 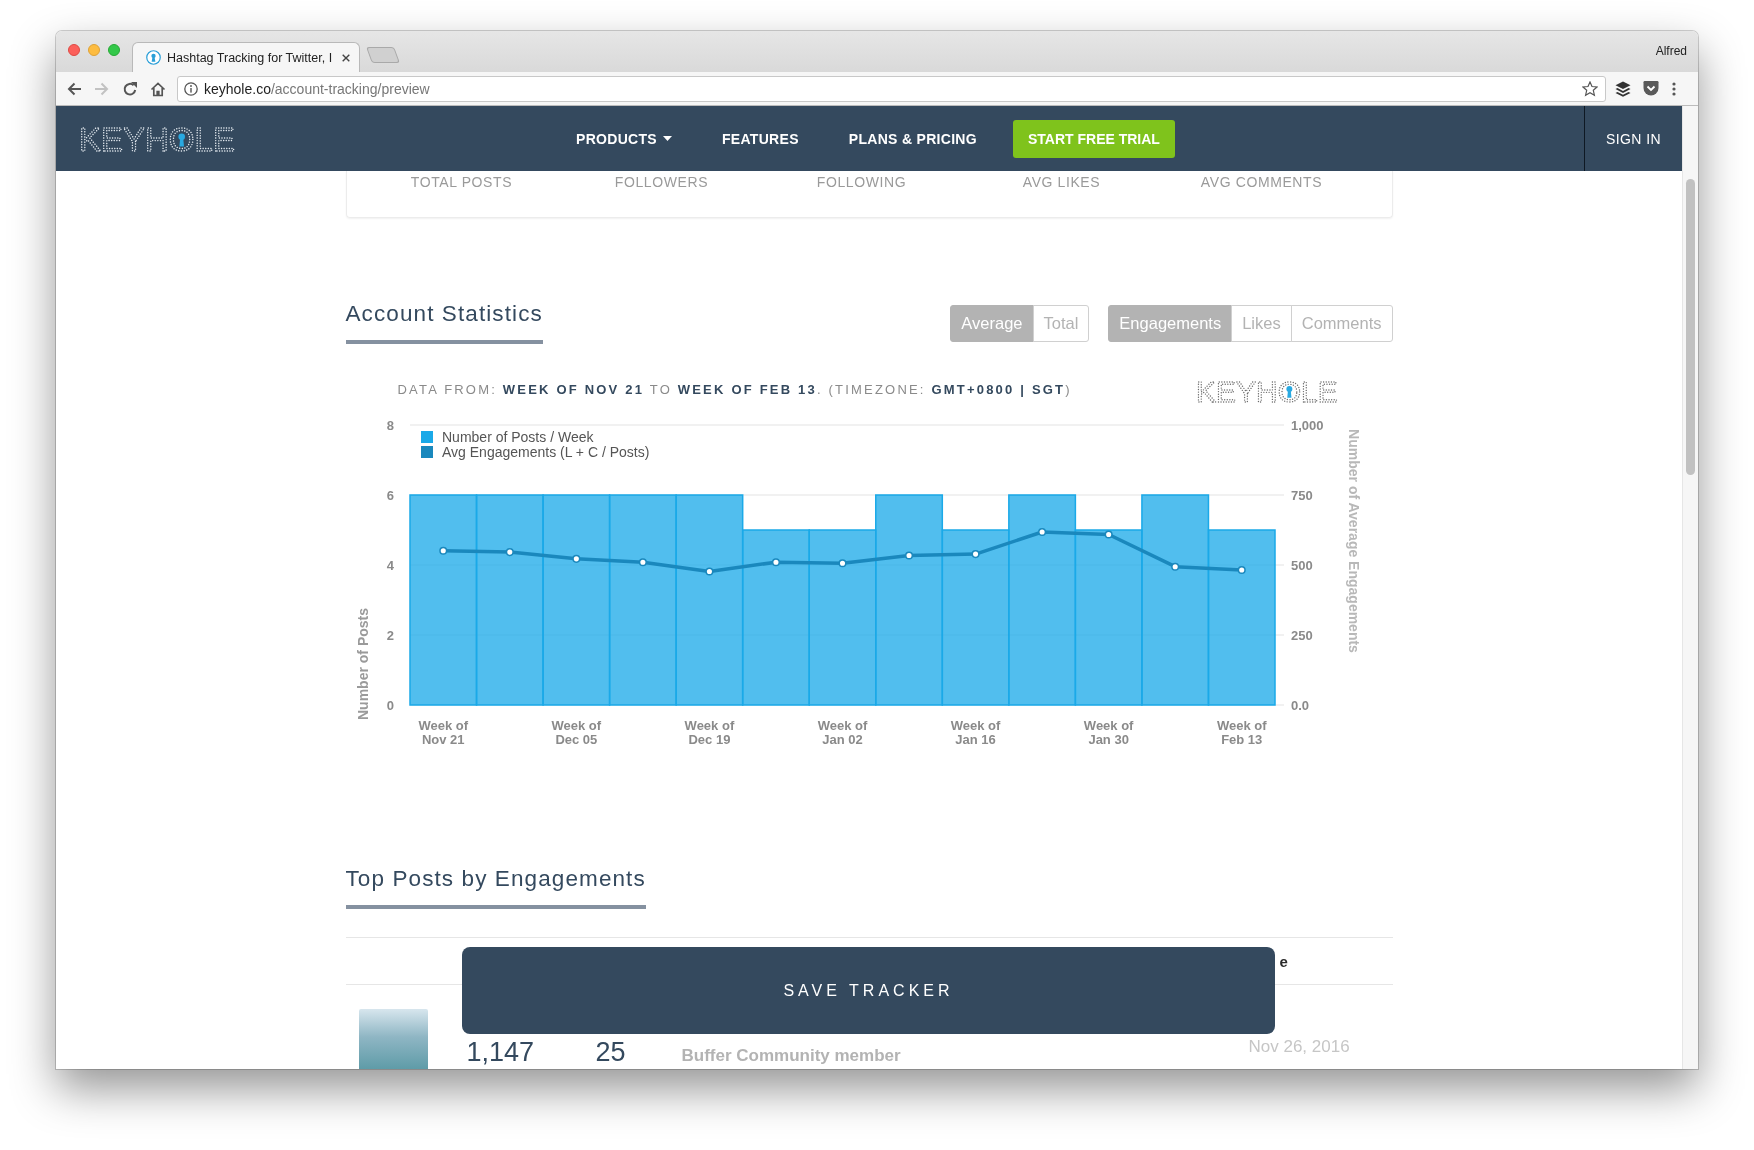 What do you see at coordinates (1241, 732) in the screenshot?
I see `axis-tick-label: Week of Feb 13` at bounding box center [1241, 732].